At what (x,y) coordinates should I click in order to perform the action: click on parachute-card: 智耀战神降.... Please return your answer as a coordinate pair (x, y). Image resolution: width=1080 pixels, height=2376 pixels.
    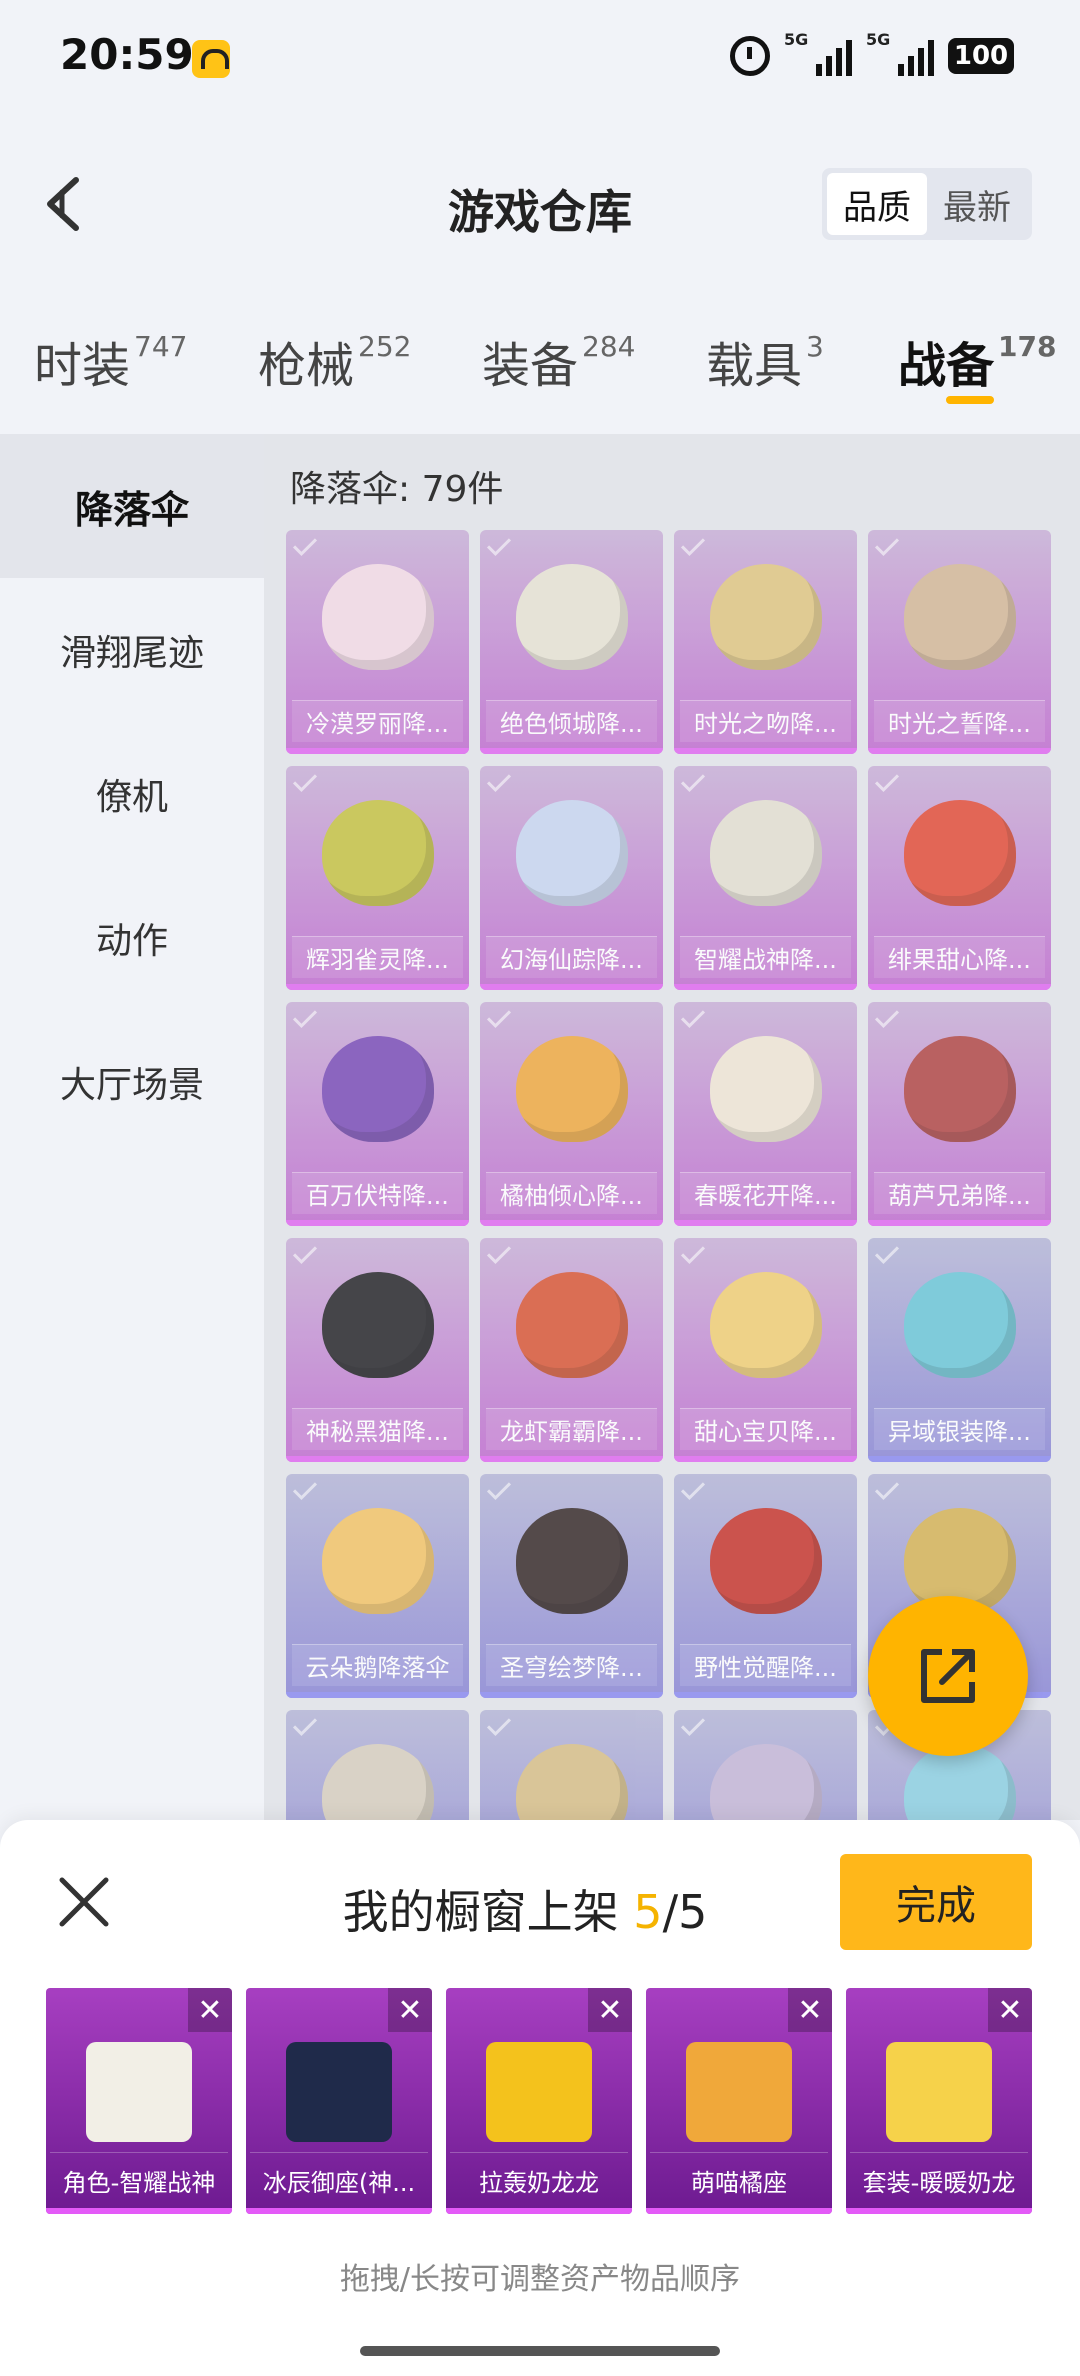
    Looking at the image, I should click on (765, 878).